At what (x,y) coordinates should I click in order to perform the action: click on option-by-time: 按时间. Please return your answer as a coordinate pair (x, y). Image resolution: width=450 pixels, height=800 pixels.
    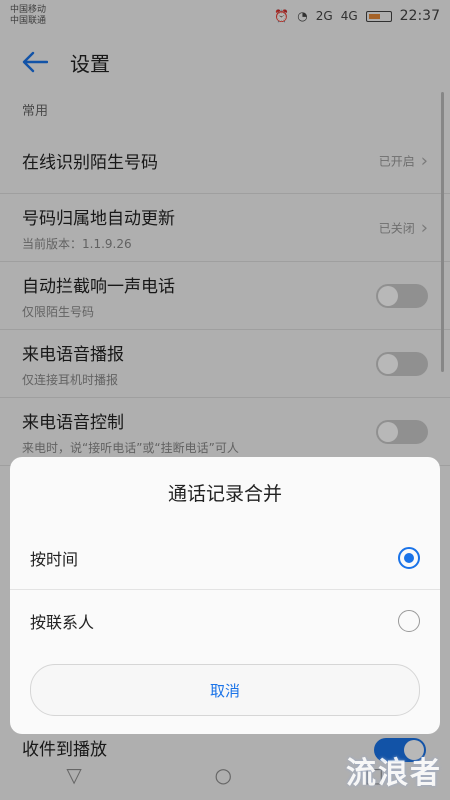
    Looking at the image, I should click on (225, 558).